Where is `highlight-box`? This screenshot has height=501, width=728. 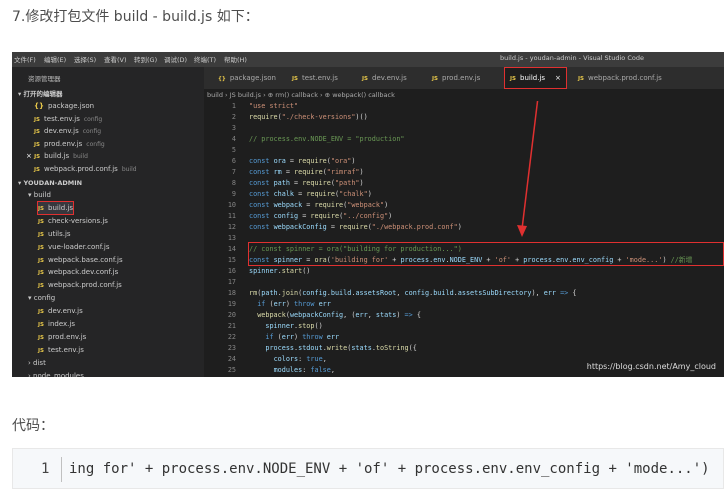
highlight-box is located at coordinates (486, 254).